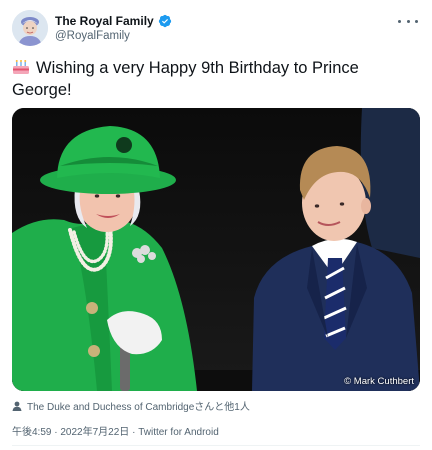  What do you see at coordinates (31, 432) in the screenshot?
I see `tweet-time: 午後4:59` at bounding box center [31, 432].